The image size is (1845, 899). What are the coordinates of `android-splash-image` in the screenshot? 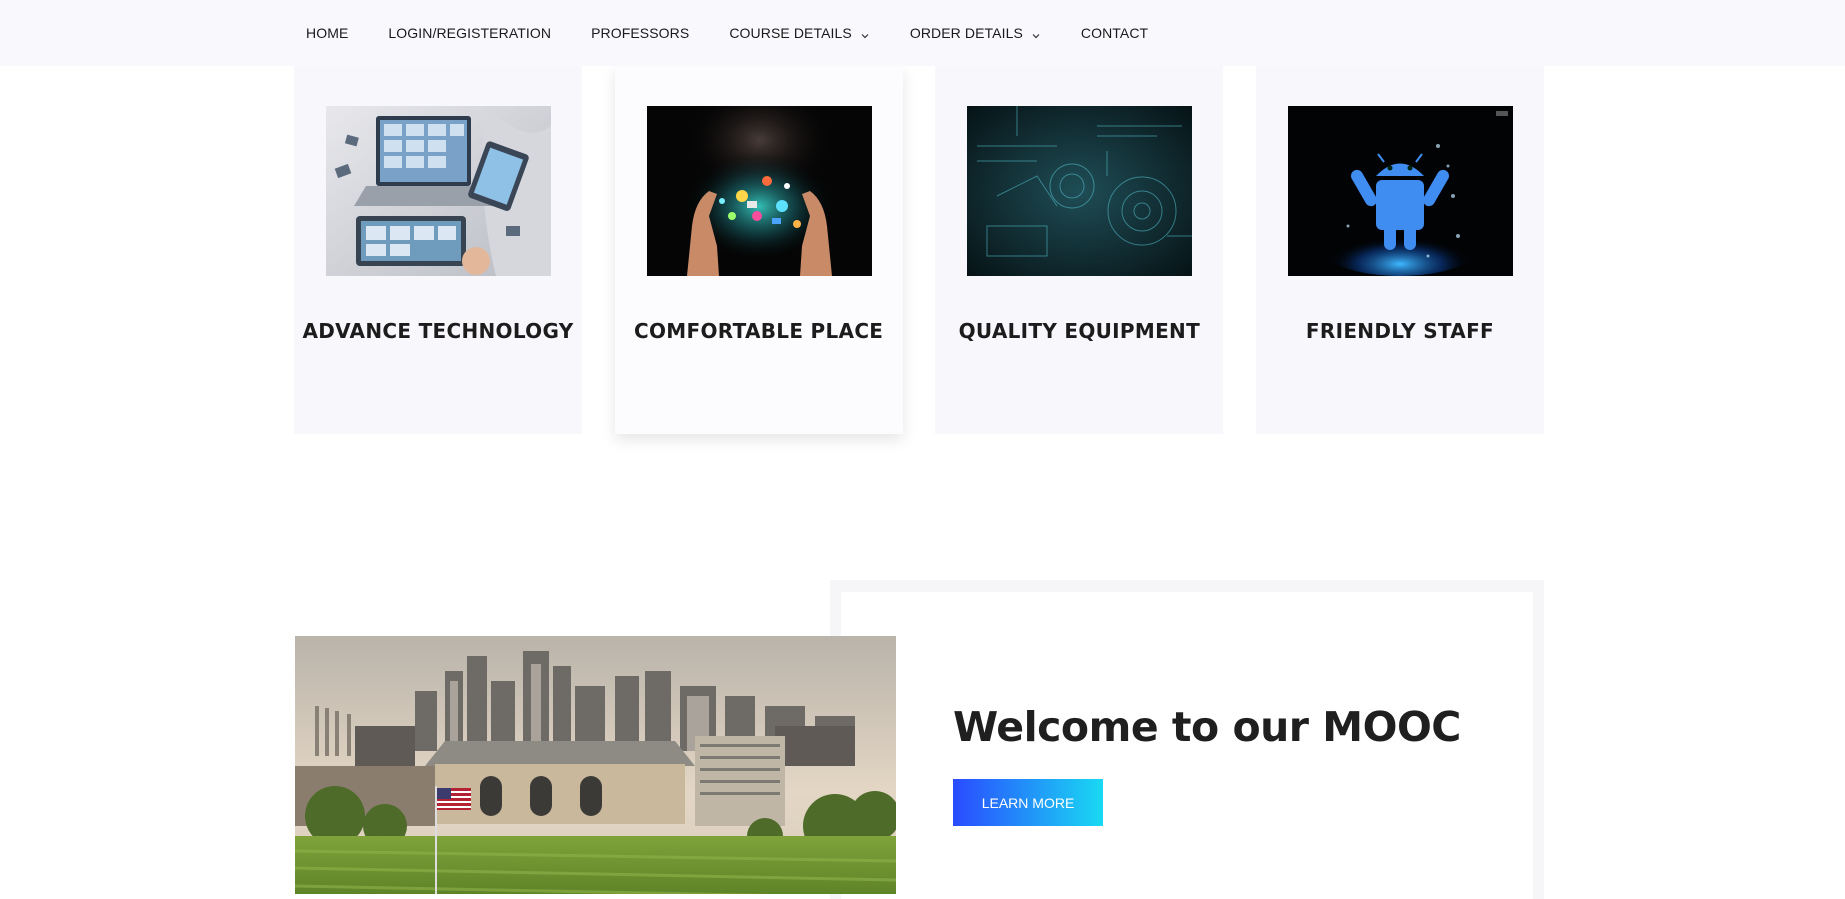 It's located at (1400, 191).